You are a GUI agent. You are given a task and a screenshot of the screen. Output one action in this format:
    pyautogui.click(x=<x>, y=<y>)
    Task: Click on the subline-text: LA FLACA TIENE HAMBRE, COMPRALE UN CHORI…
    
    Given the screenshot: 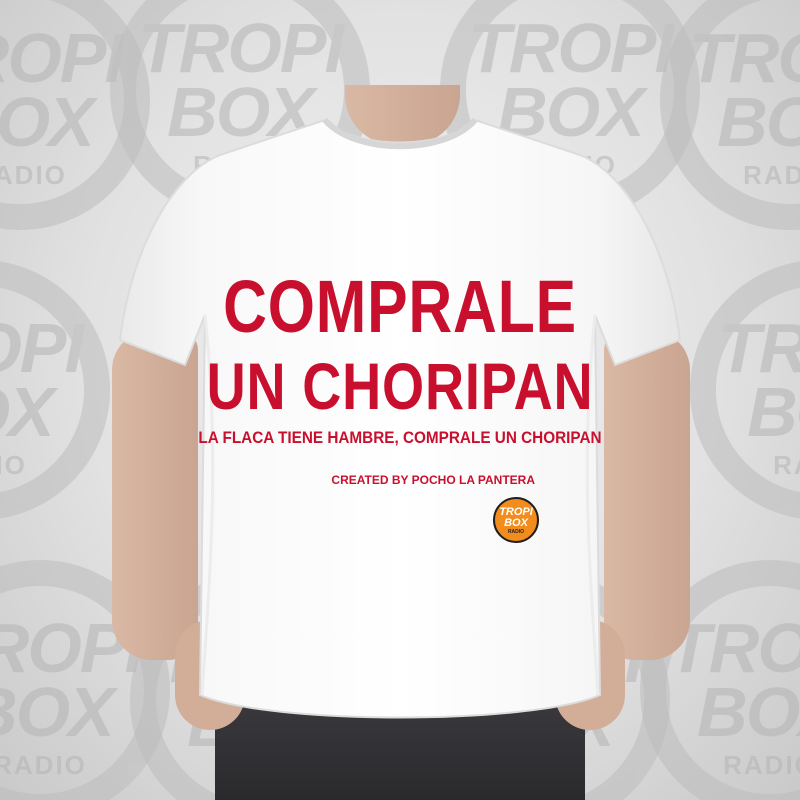 What is the action you would take?
    pyautogui.click(x=400, y=437)
    